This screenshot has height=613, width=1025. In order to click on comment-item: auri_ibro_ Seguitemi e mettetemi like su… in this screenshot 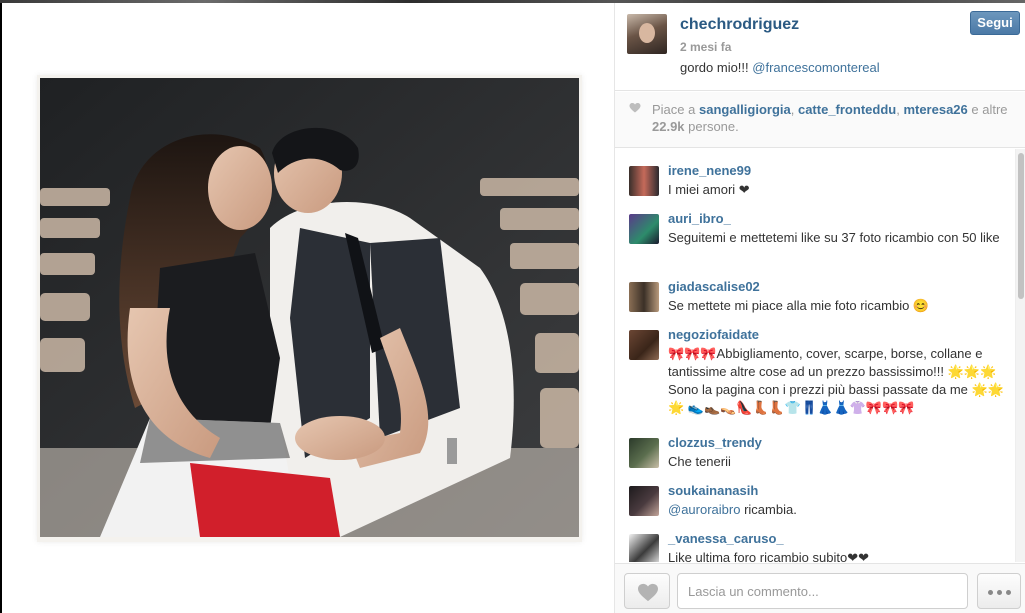, I will do `click(815, 239)`.